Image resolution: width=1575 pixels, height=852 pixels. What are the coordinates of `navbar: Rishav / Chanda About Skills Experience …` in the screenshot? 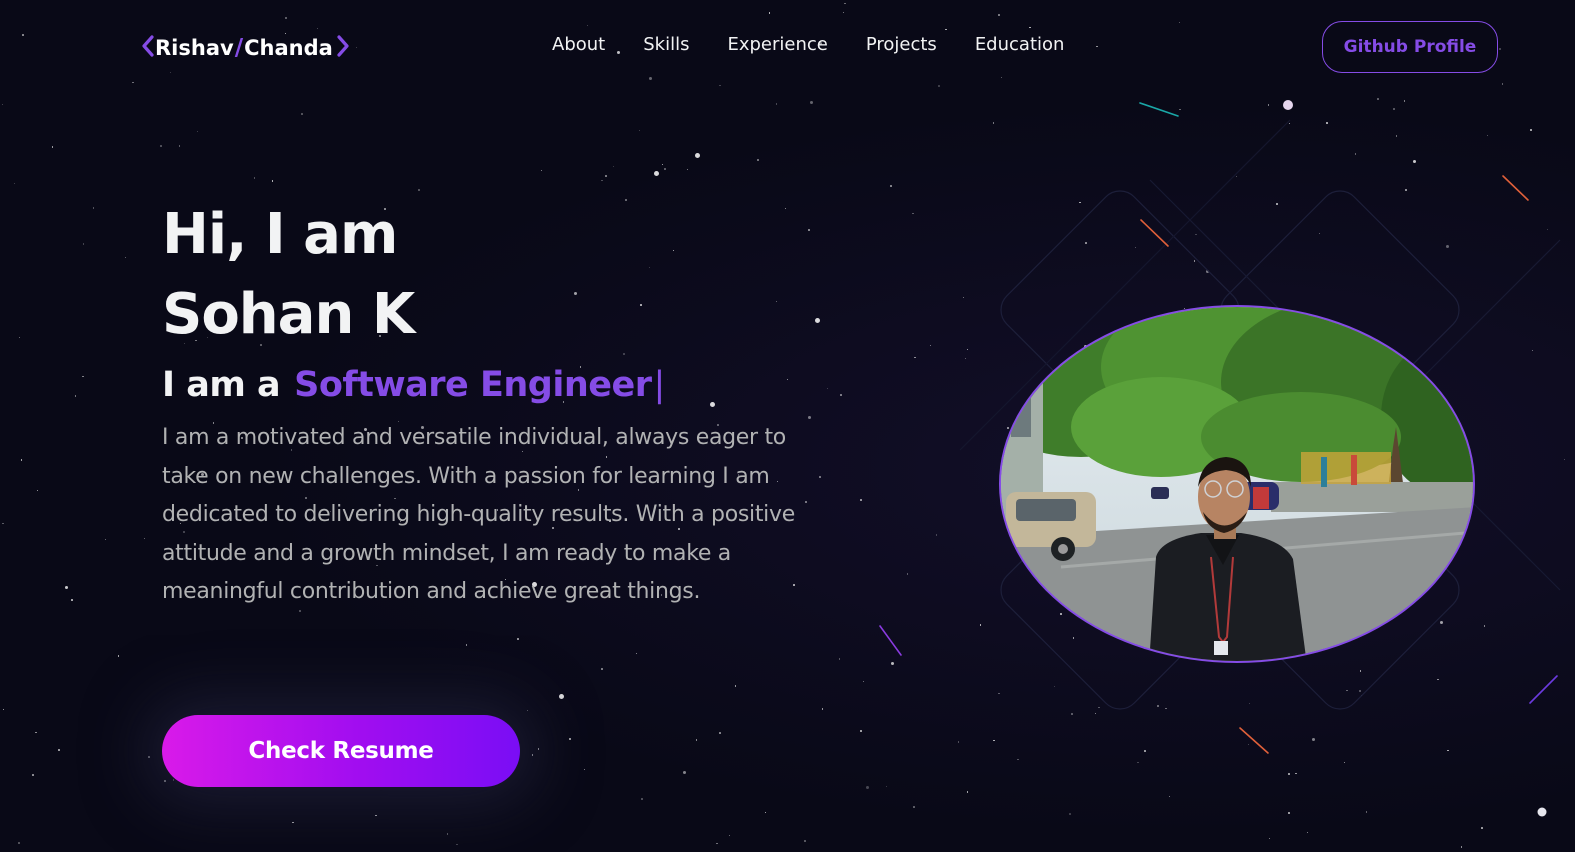 It's located at (787, 48).